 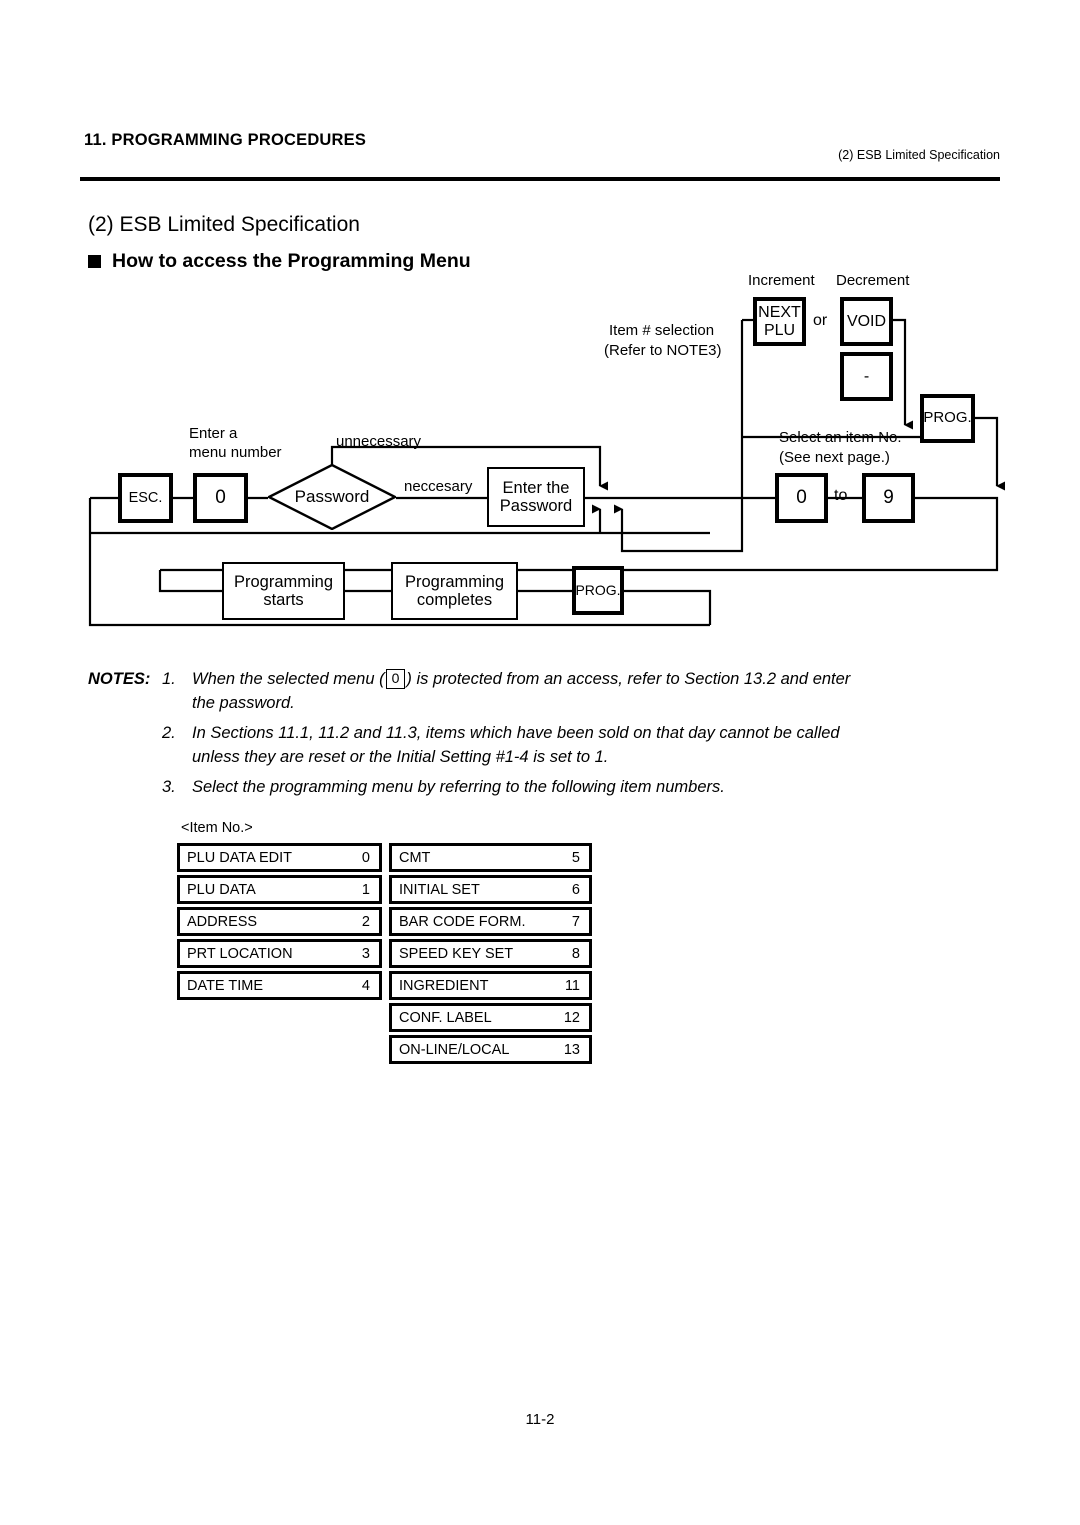 I want to click on note-number-2: 2., so click(x=169, y=732).